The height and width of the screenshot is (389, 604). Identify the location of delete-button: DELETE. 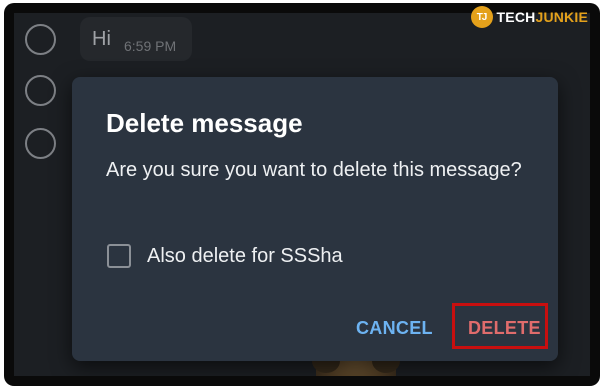
(504, 328).